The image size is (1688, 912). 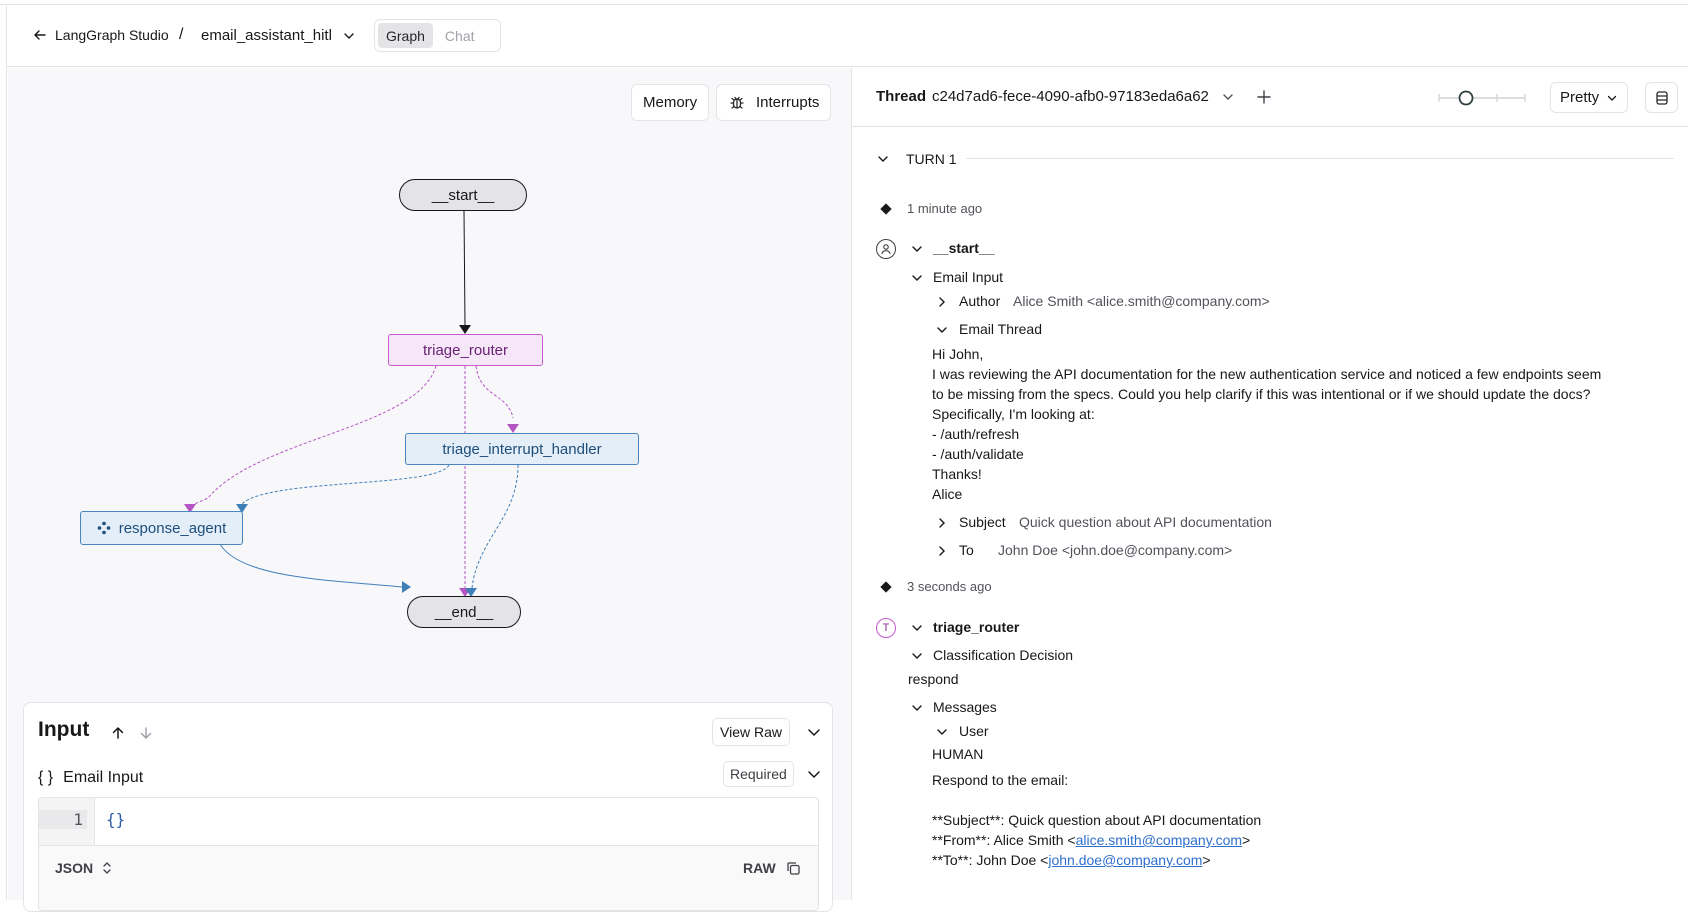 I want to click on edge-router-handler, so click(x=494, y=392).